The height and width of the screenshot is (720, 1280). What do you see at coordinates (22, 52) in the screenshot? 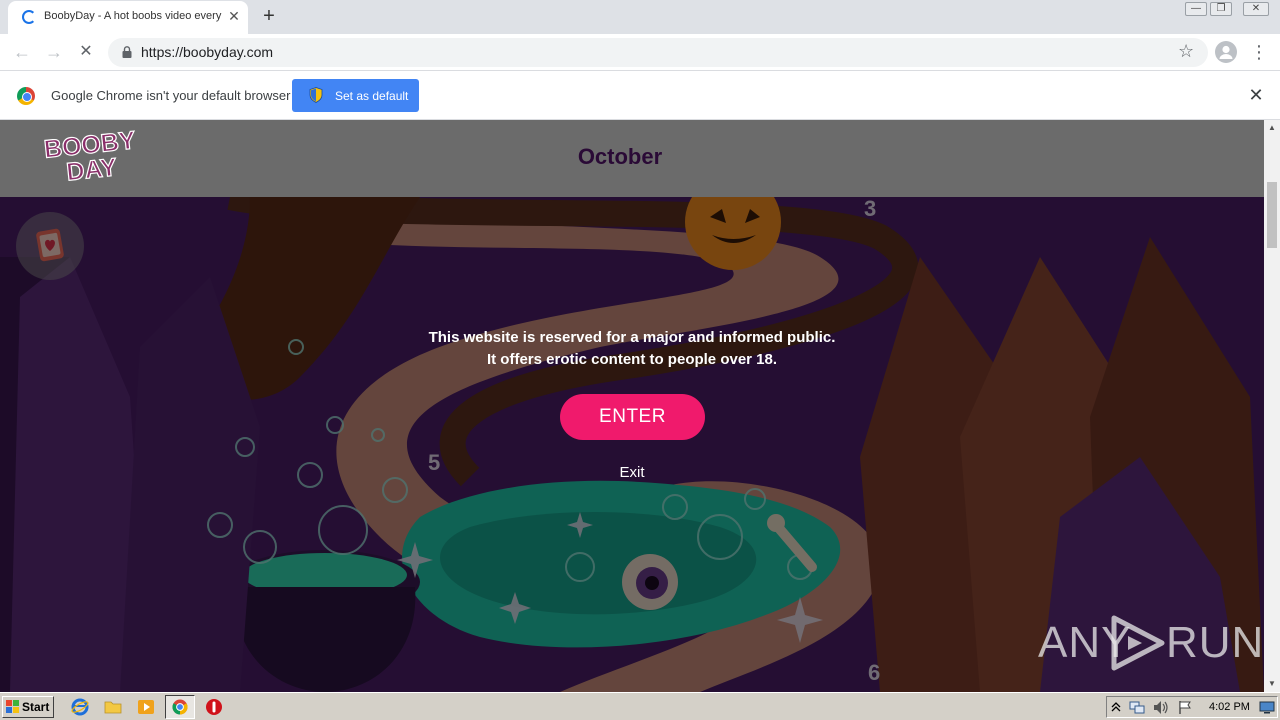
I see `back-button: ←` at bounding box center [22, 52].